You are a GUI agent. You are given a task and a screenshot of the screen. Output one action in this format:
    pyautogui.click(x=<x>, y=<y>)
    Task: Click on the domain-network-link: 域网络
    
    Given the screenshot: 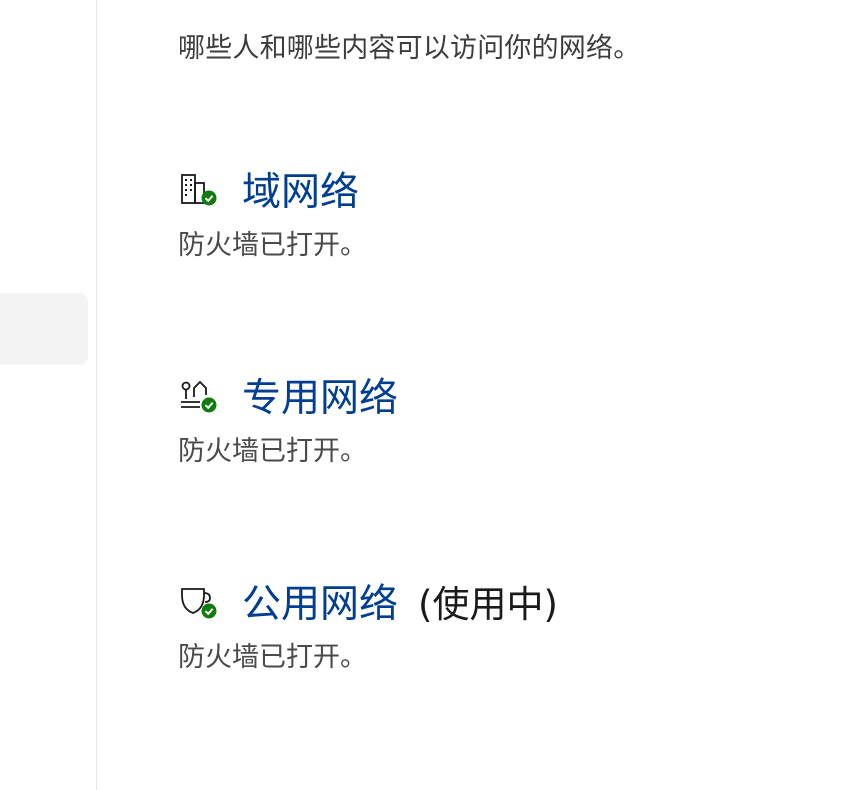 What is the action you would take?
    pyautogui.click(x=300, y=189)
    